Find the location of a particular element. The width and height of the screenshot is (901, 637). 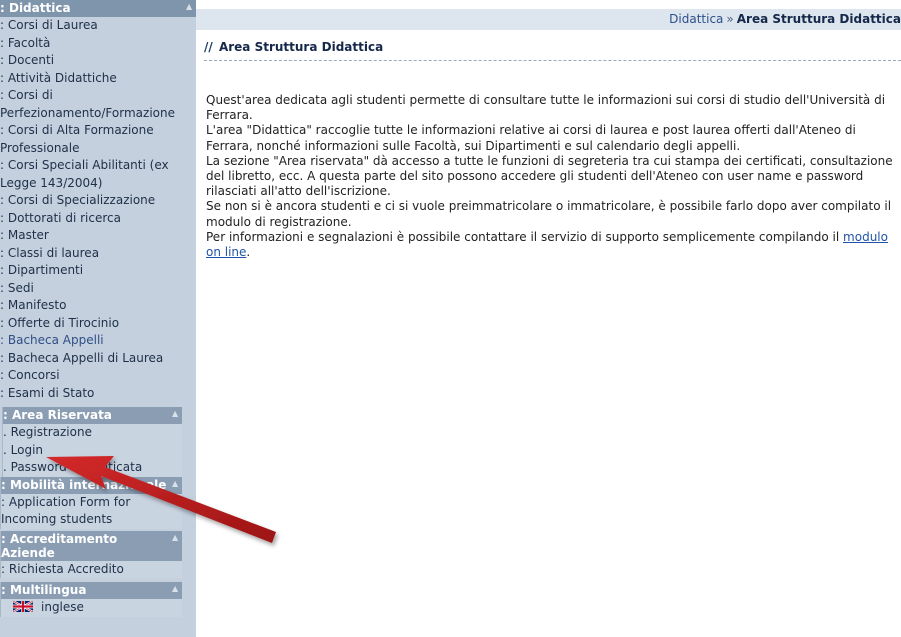

nav-concorsi: : Concorsi is located at coordinates (98, 376).